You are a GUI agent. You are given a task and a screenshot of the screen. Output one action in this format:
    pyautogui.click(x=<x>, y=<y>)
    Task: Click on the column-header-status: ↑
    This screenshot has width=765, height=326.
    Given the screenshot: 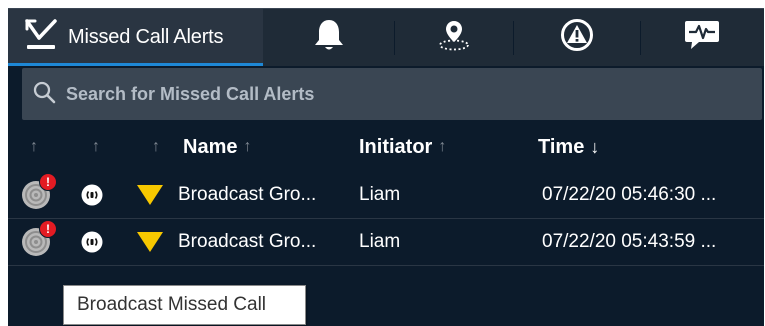 What is the action you would take?
    pyautogui.click(x=34, y=147)
    